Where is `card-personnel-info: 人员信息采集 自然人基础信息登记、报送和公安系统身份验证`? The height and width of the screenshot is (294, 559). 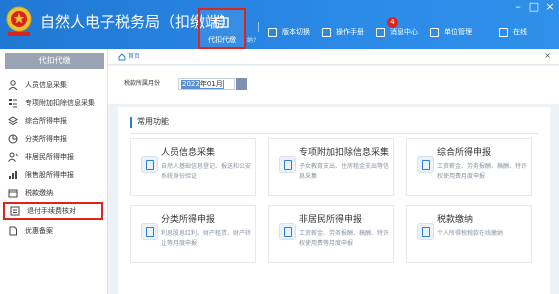
card-personnel-info: 人员信息采集 自然人基础信息登记、报送和公安系统身份验证 is located at coordinates (193, 167).